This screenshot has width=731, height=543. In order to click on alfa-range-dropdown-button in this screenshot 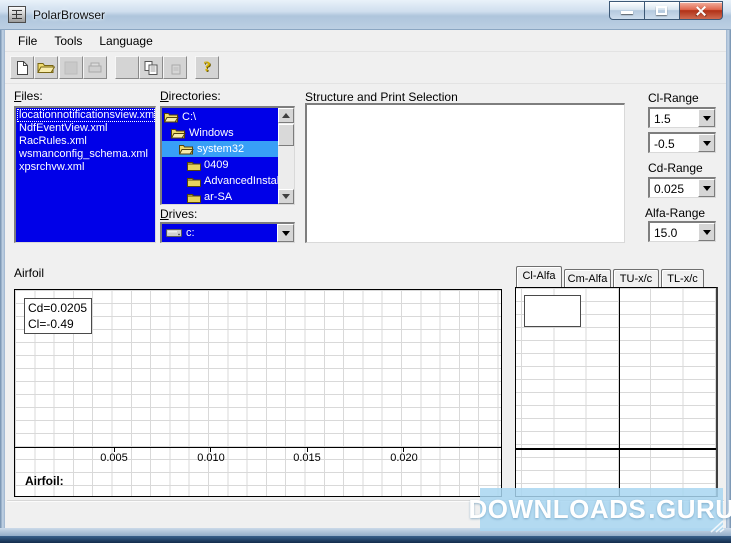, I will do `click(706, 232)`.